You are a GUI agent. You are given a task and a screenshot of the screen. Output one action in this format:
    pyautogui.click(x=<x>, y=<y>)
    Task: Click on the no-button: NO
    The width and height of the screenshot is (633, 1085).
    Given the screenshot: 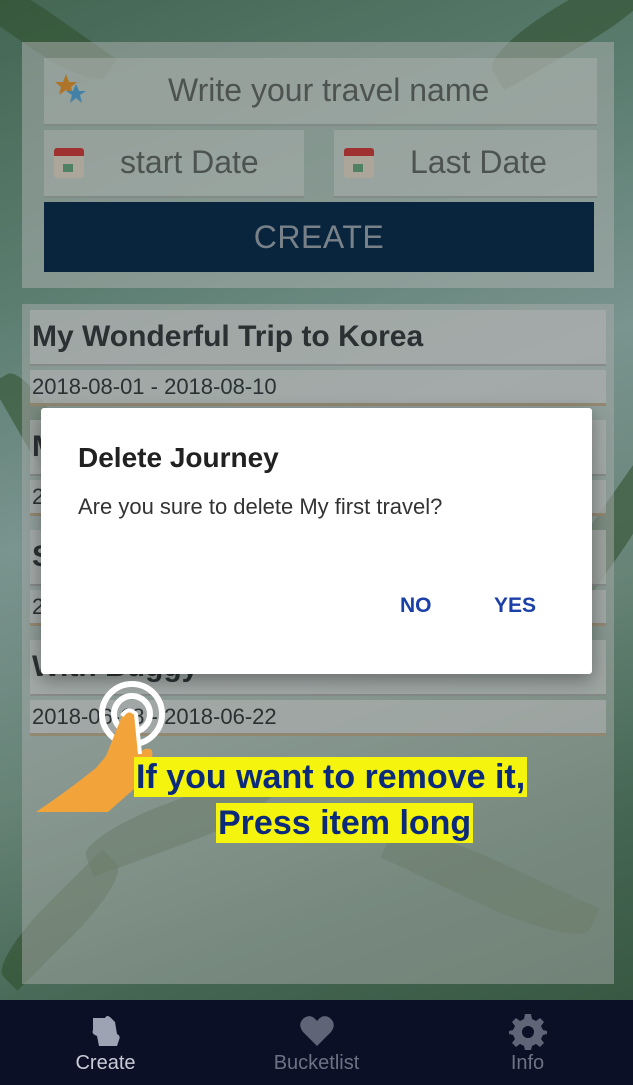 What is the action you would take?
    pyautogui.click(x=416, y=606)
    